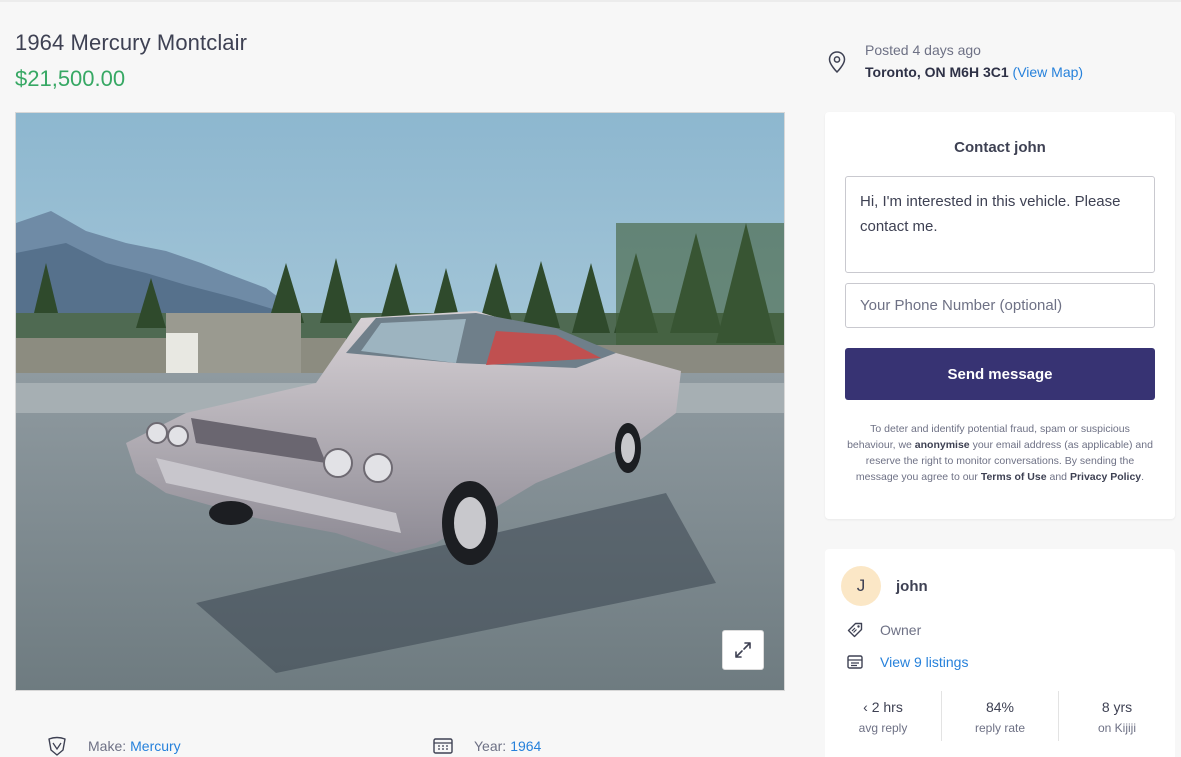 The height and width of the screenshot is (757, 1181). Describe the element at coordinates (861, 586) in the screenshot. I see `avatar: J` at that location.